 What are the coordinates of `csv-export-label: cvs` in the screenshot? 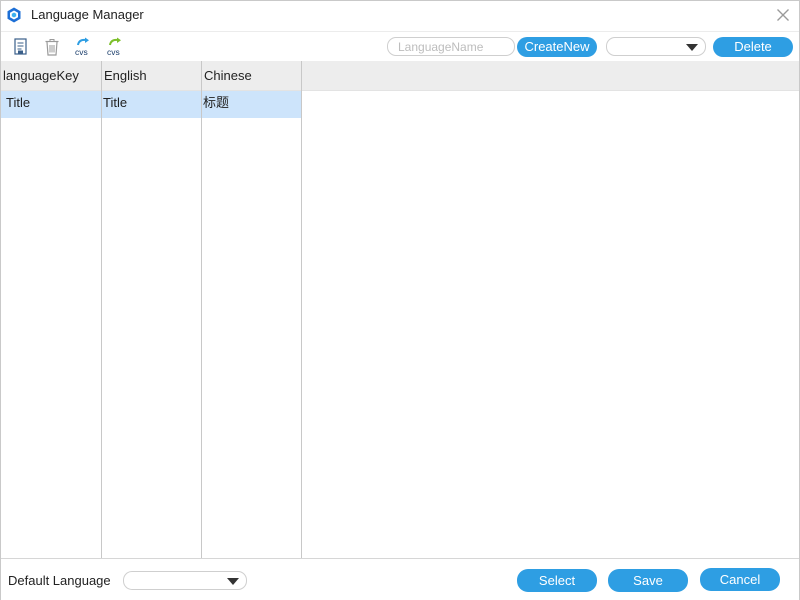 It's located at (113, 52).